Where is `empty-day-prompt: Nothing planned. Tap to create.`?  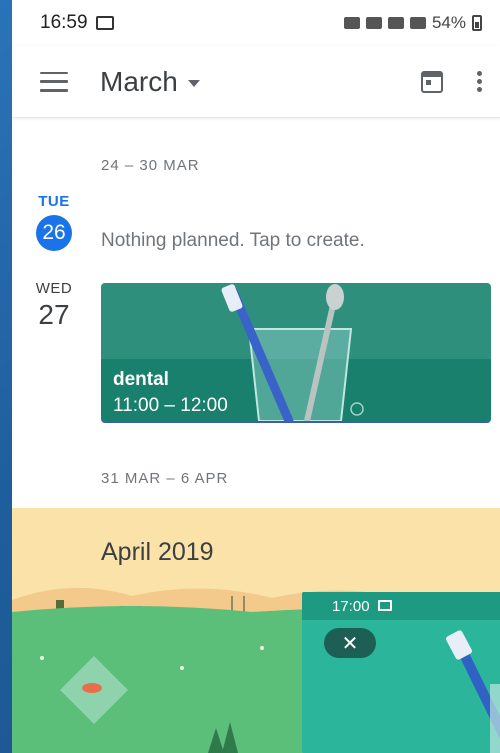 empty-day-prompt: Nothing planned. Tap to create. is located at coordinates (233, 241).